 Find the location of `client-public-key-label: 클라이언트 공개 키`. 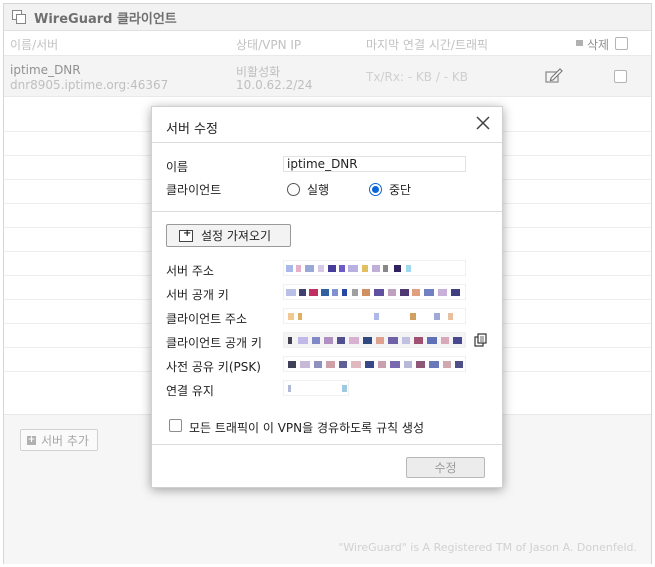

client-public-key-label: 클라이언트 공개 키 is located at coordinates (214, 343).